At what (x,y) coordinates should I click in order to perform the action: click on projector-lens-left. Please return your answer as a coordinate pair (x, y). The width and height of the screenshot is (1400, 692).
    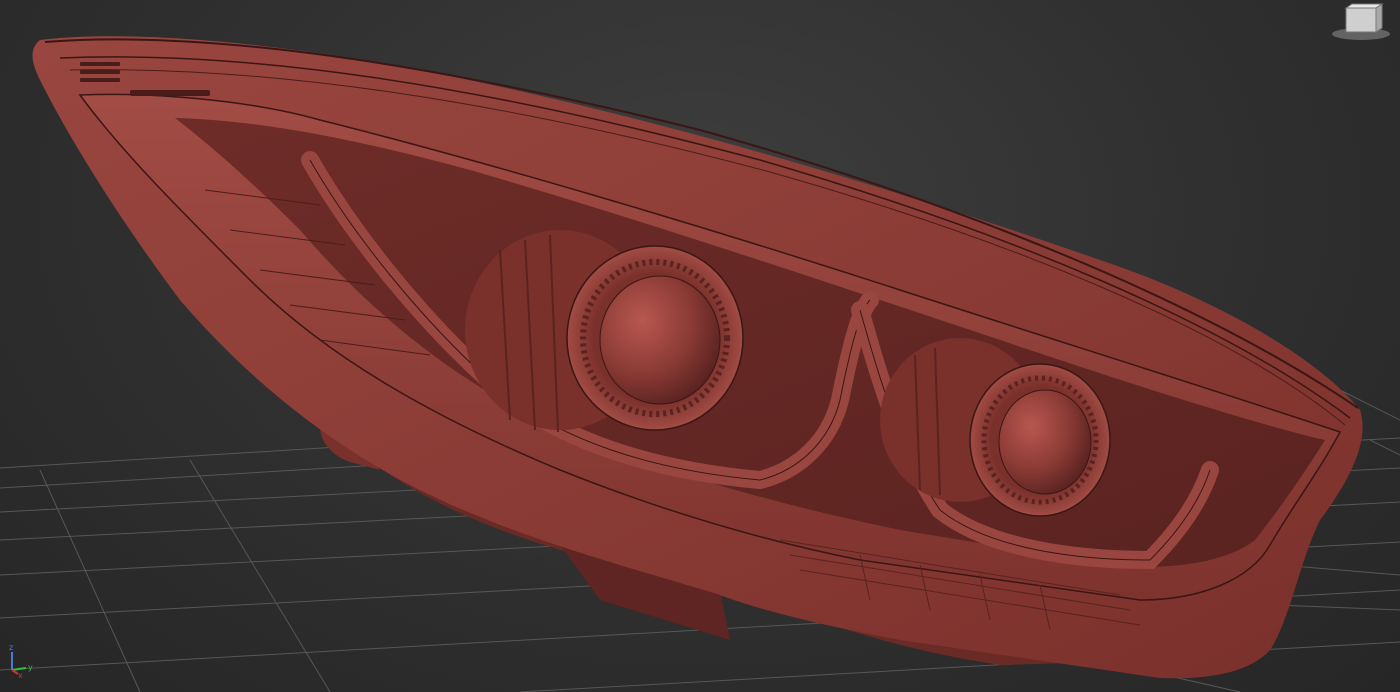
    Looking at the image, I should click on (604, 331).